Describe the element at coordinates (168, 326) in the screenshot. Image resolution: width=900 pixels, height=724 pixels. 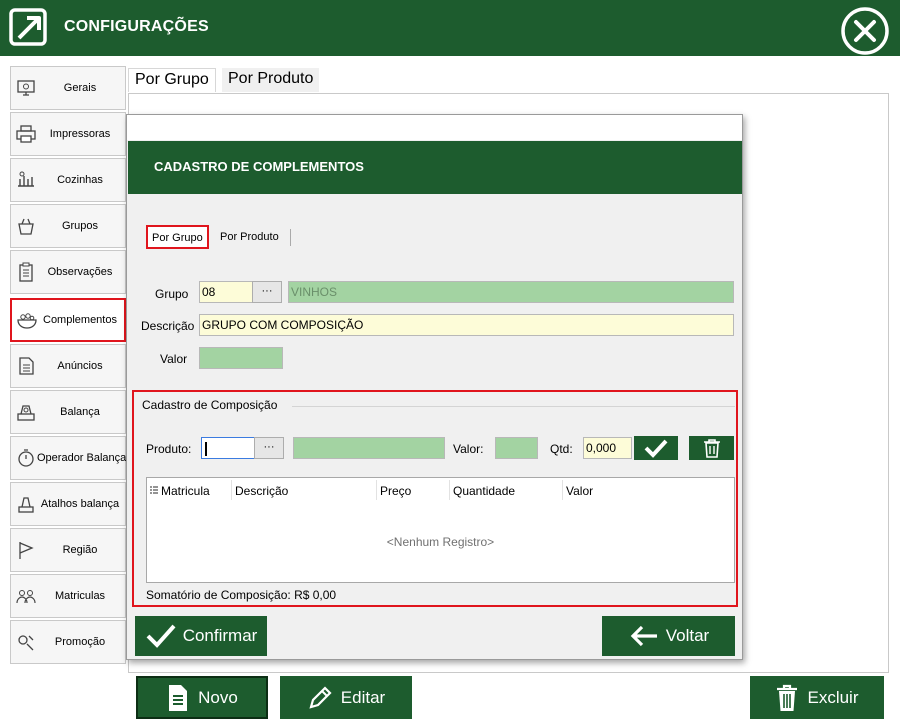
I see `descricao-label: Descrição` at that location.